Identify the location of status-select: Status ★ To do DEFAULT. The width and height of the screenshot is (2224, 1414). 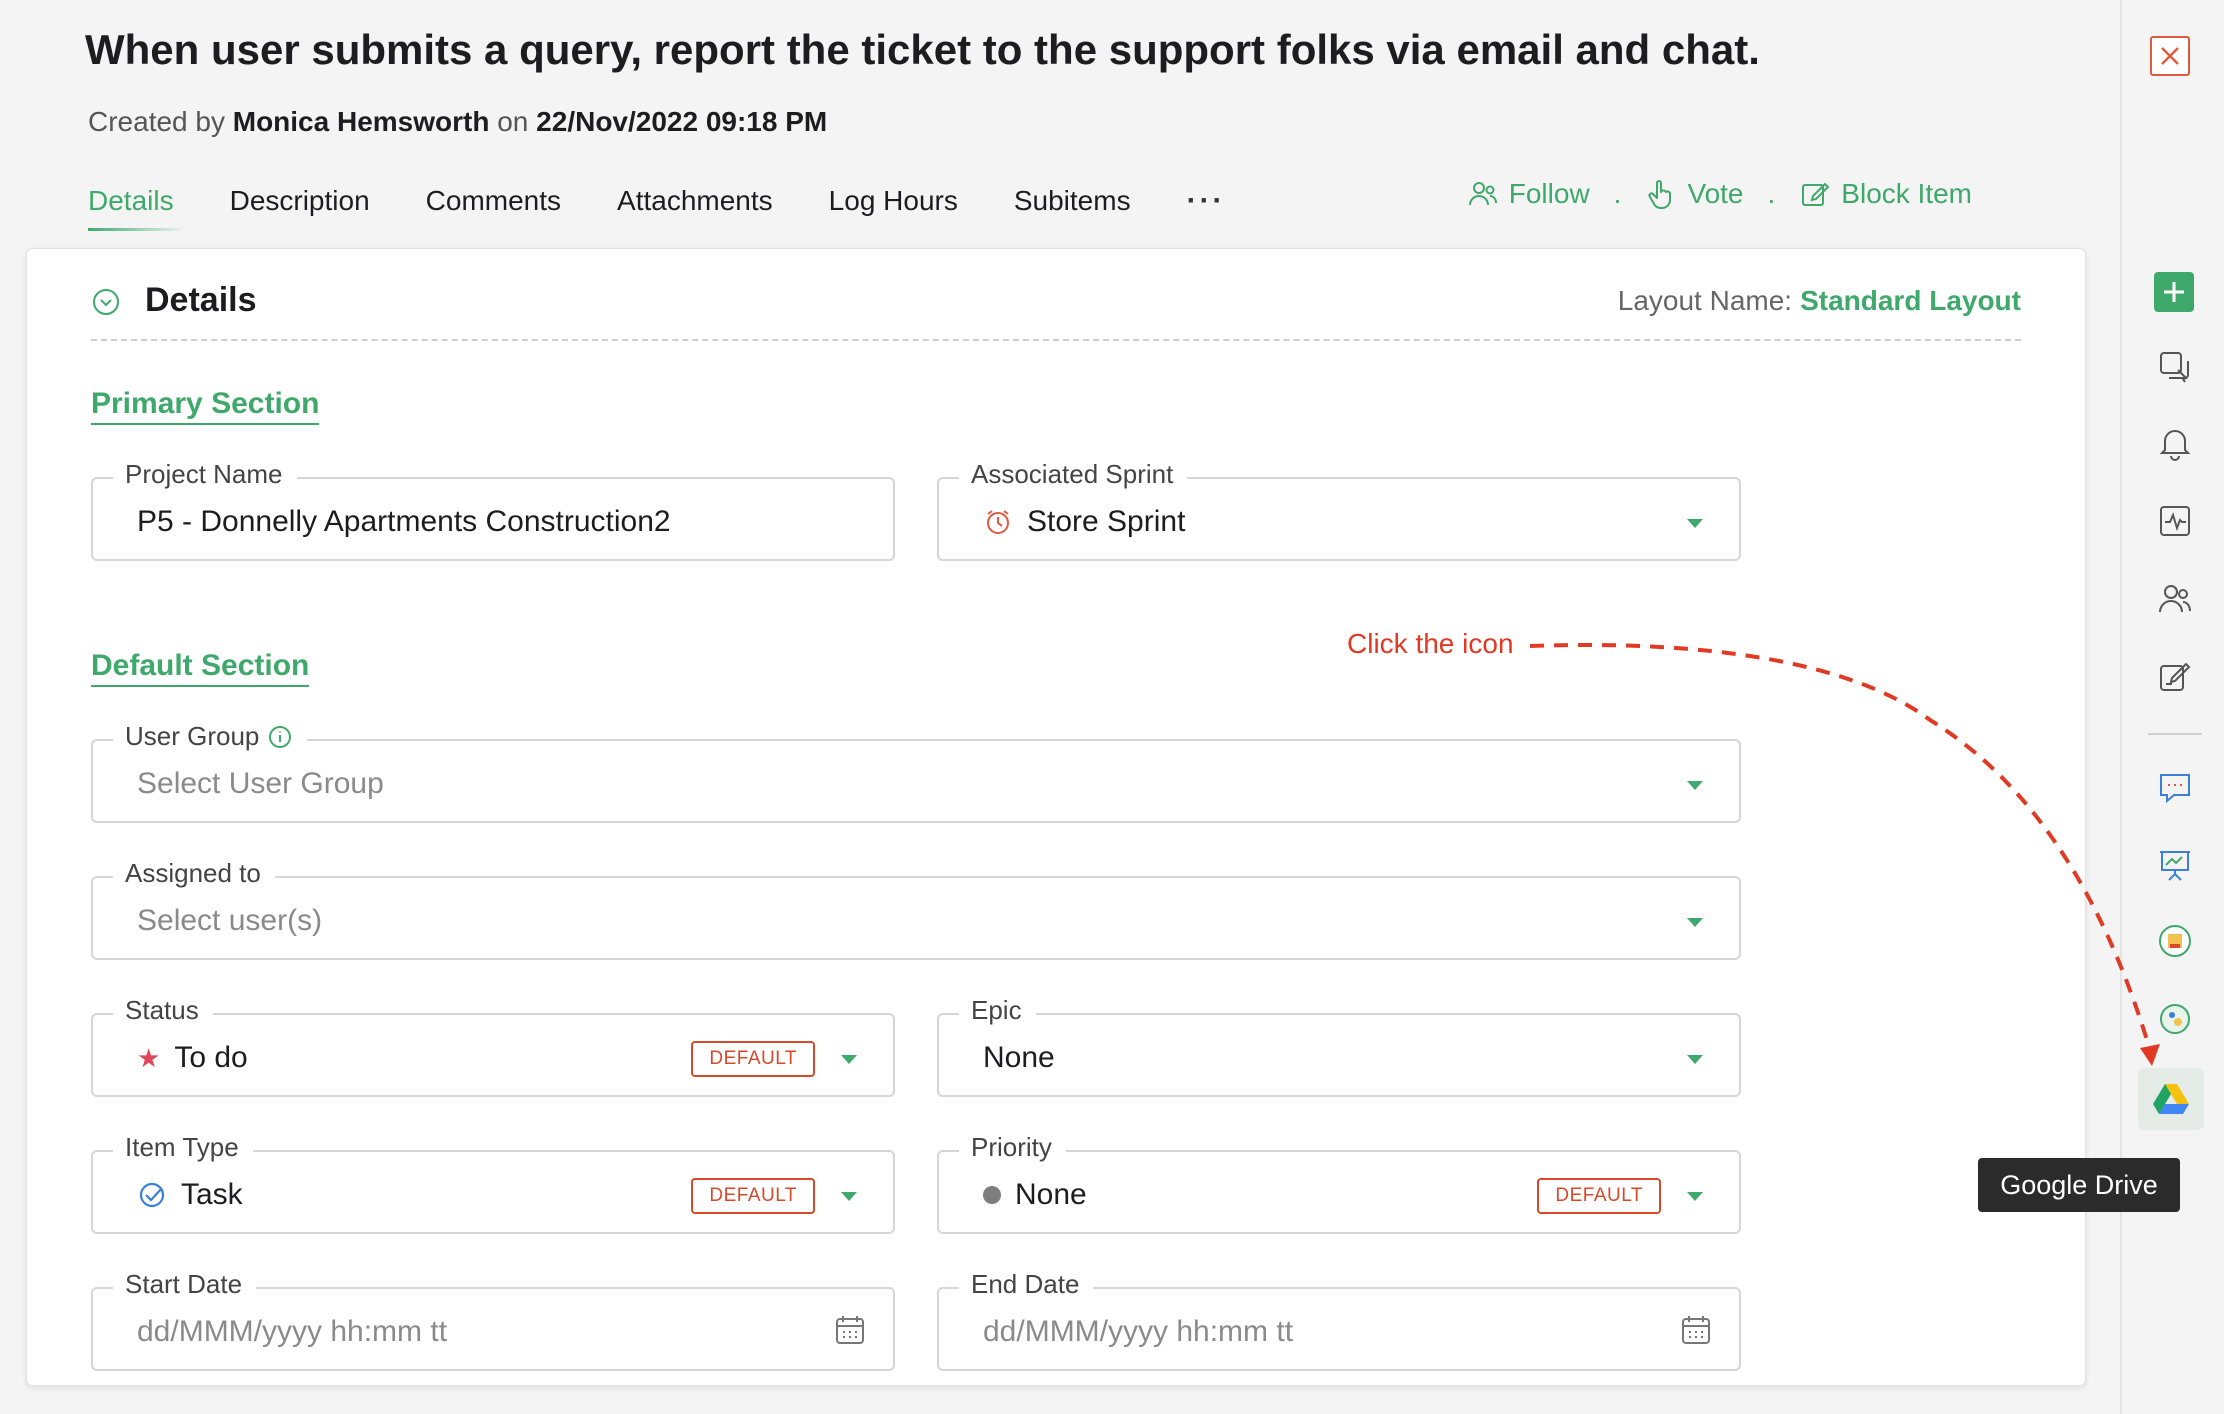
(493, 1046).